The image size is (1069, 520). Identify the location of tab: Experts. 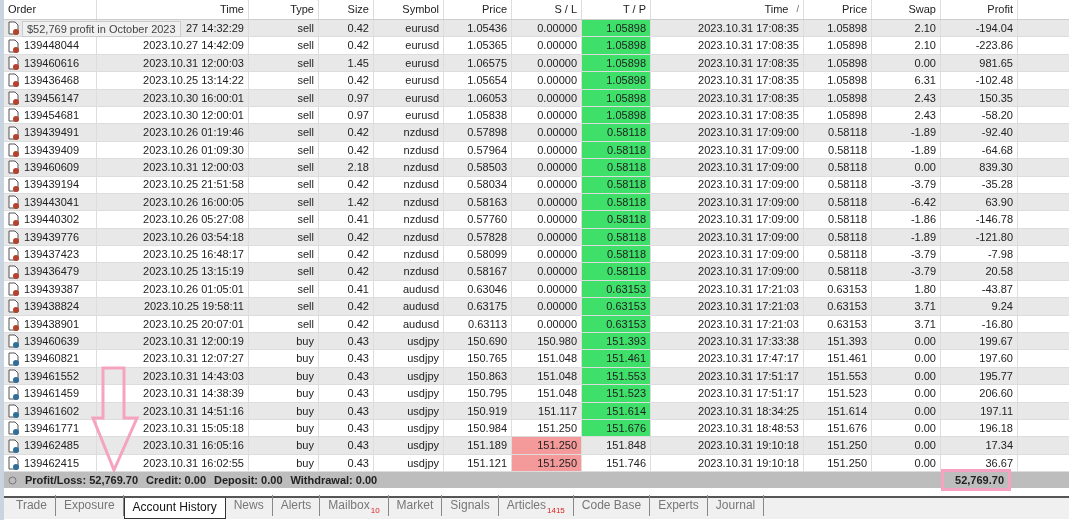
(679, 506).